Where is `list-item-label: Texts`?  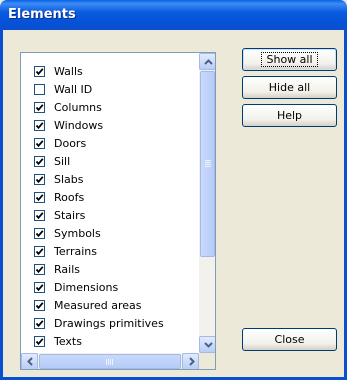 list-item-label: Texts is located at coordinates (68, 341).